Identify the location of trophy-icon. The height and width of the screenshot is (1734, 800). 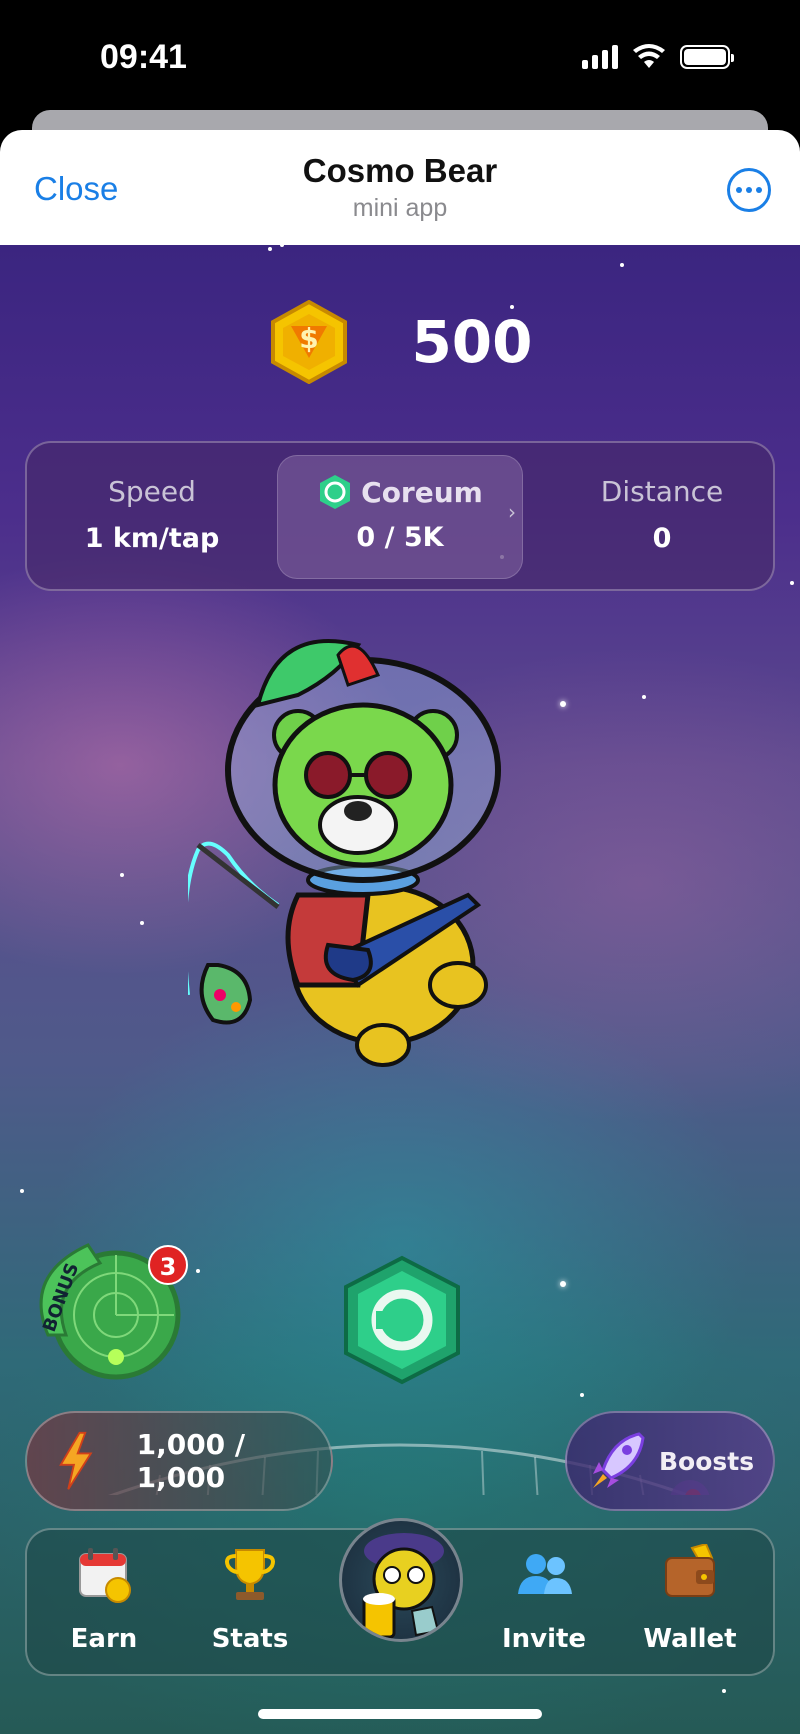
(250, 1574).